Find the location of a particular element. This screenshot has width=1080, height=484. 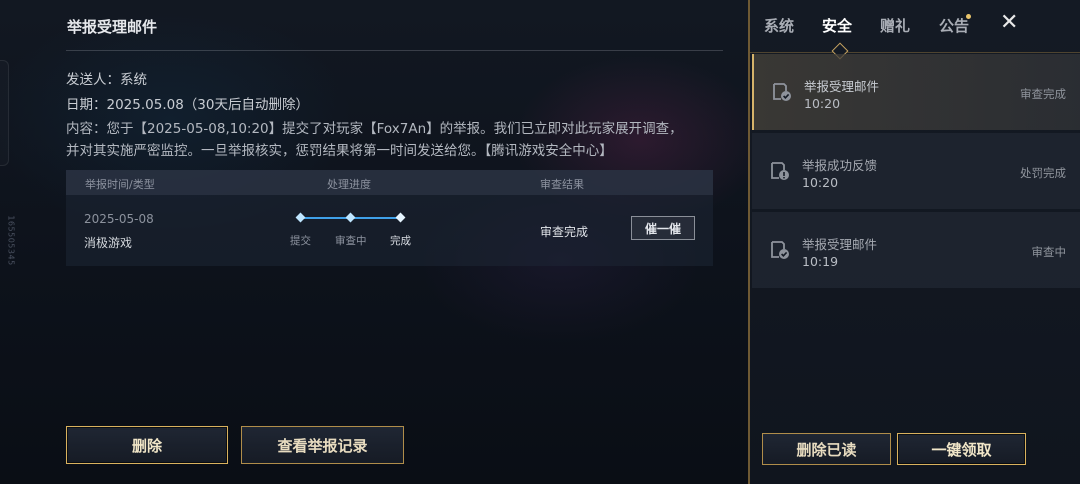

mail-item-time: 10:19 is located at coordinates (820, 261).